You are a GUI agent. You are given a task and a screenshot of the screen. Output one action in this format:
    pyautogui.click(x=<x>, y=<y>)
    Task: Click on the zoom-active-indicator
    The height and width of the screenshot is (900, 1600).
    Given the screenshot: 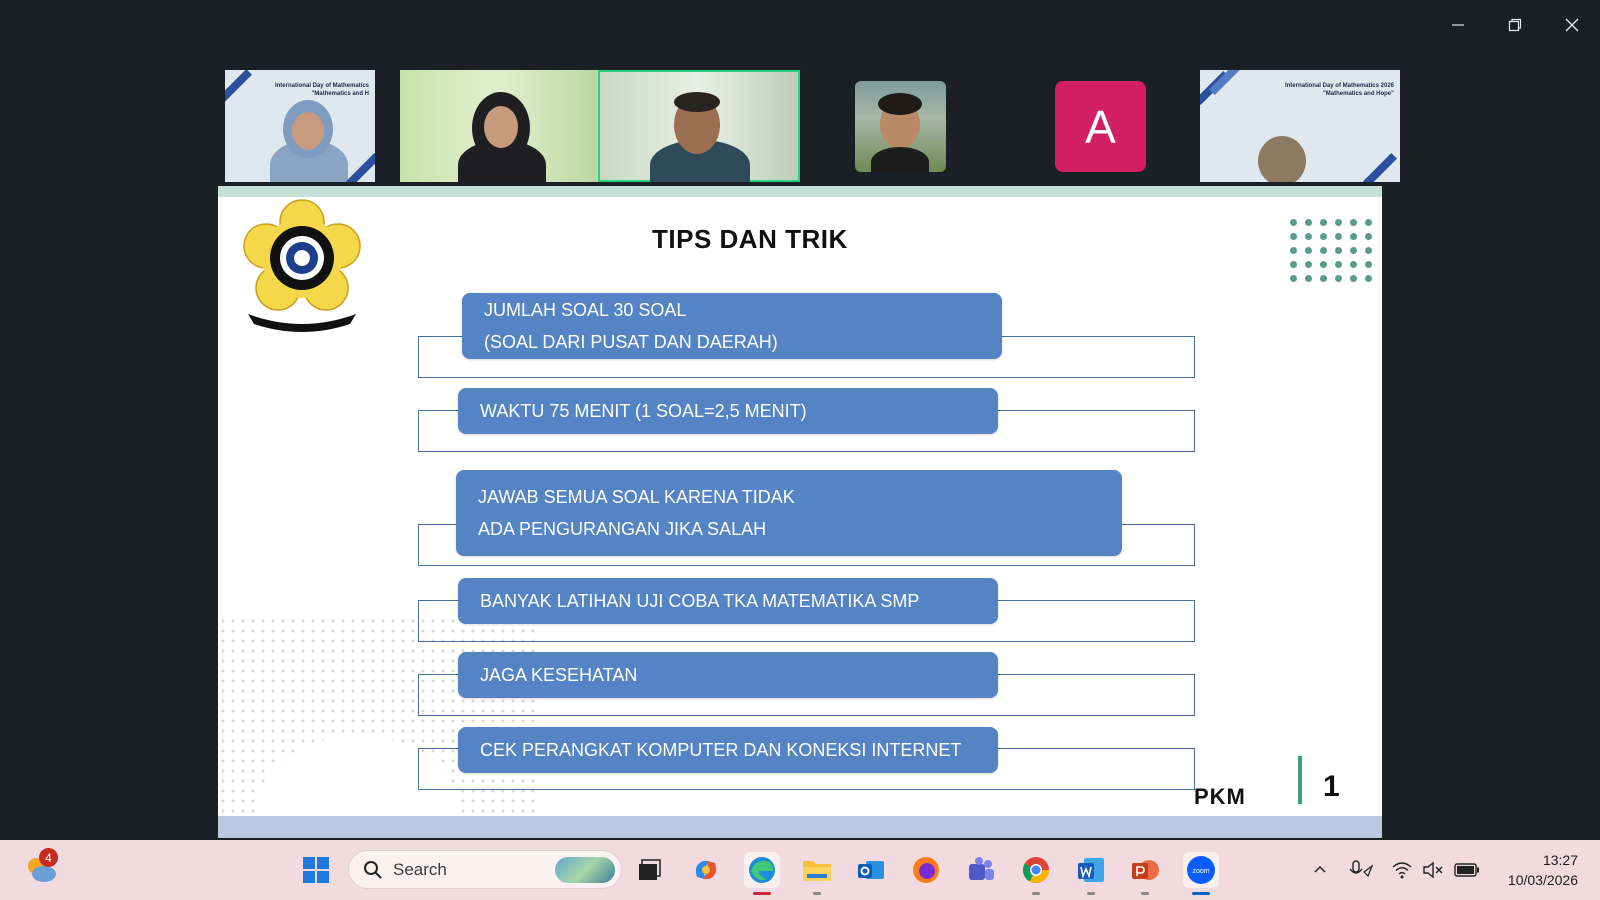 What is the action you would take?
    pyautogui.click(x=1201, y=893)
    